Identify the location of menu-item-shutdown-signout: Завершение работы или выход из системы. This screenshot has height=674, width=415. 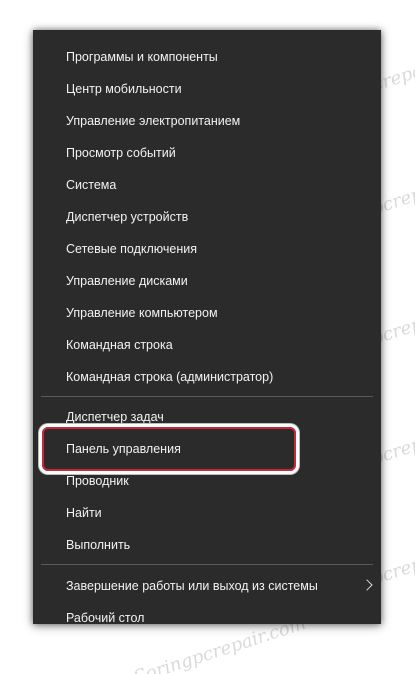
(207, 586).